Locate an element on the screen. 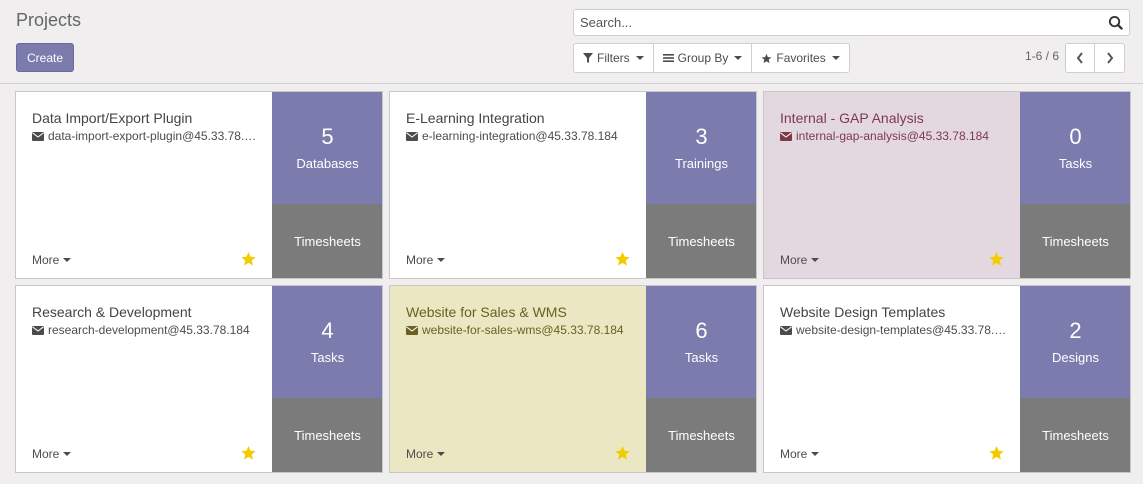 The image size is (1143, 484). project-email-text: data-import-export-plugin@45.33.78.184 is located at coordinates (154, 136).